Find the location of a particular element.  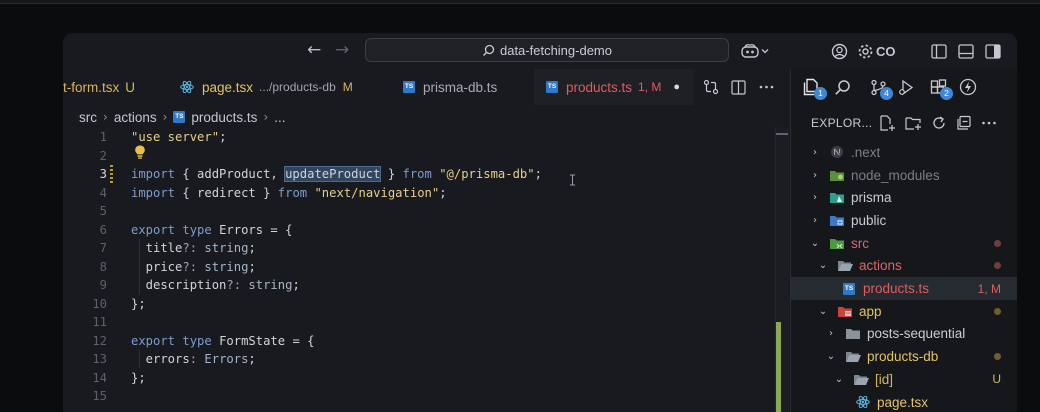

tree-item-label: page.tsx is located at coordinates (903, 402).